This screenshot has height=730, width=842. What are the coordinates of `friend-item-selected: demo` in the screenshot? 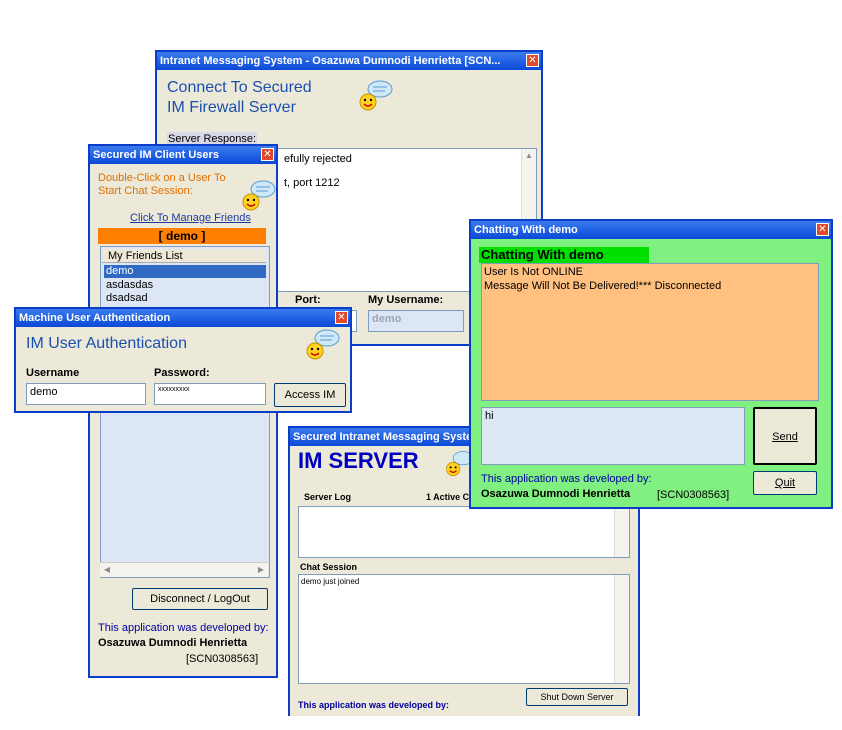 It's located at (185, 271).